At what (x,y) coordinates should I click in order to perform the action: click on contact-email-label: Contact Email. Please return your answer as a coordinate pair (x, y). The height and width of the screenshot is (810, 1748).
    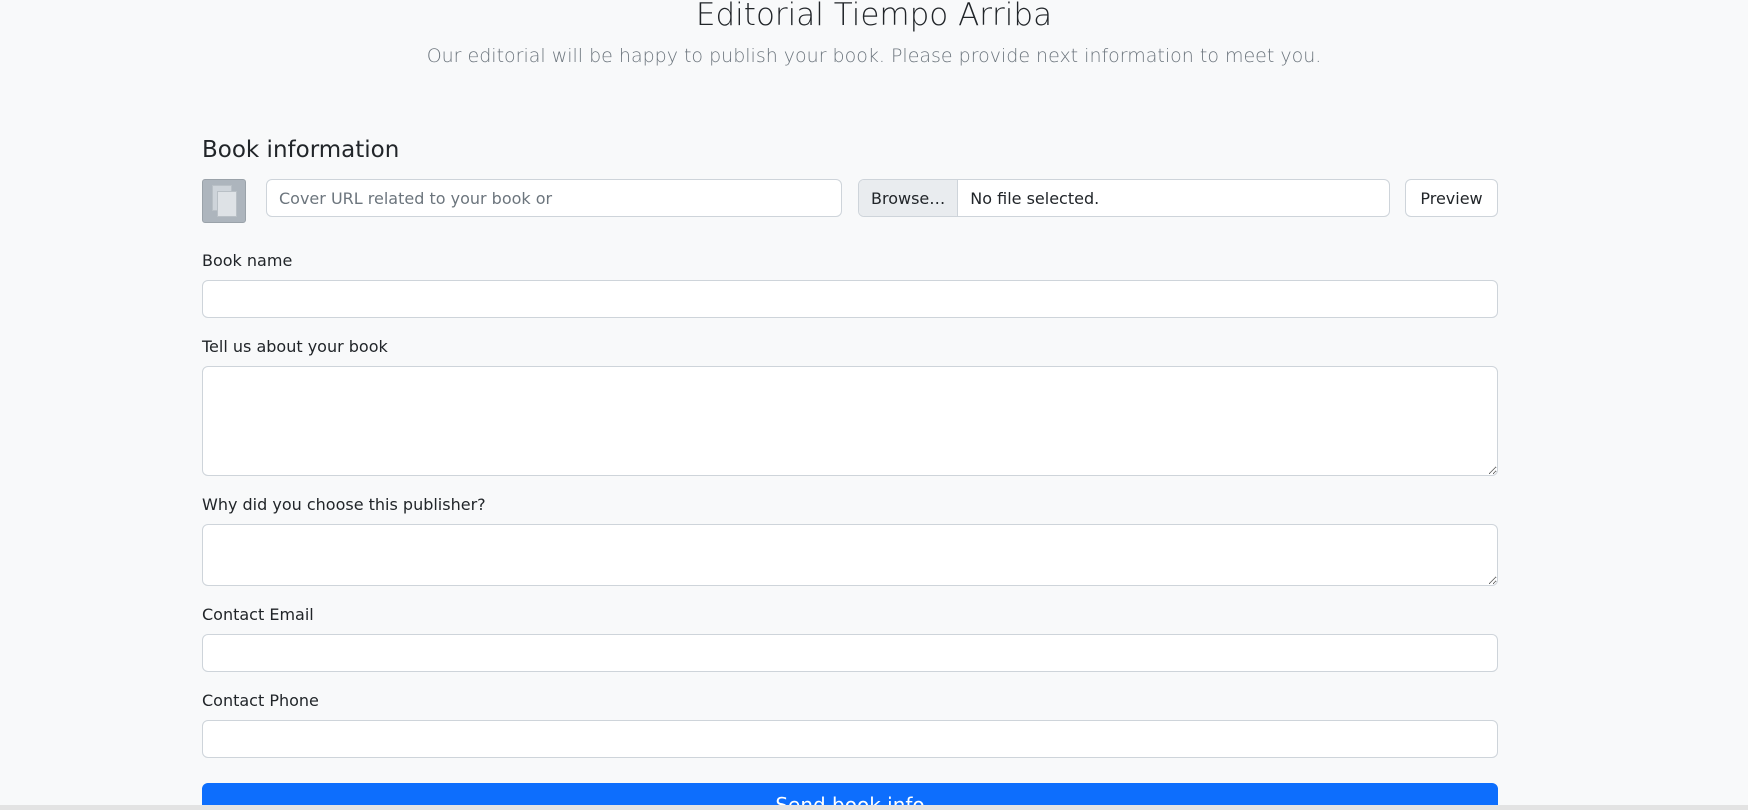
    Looking at the image, I should click on (258, 614).